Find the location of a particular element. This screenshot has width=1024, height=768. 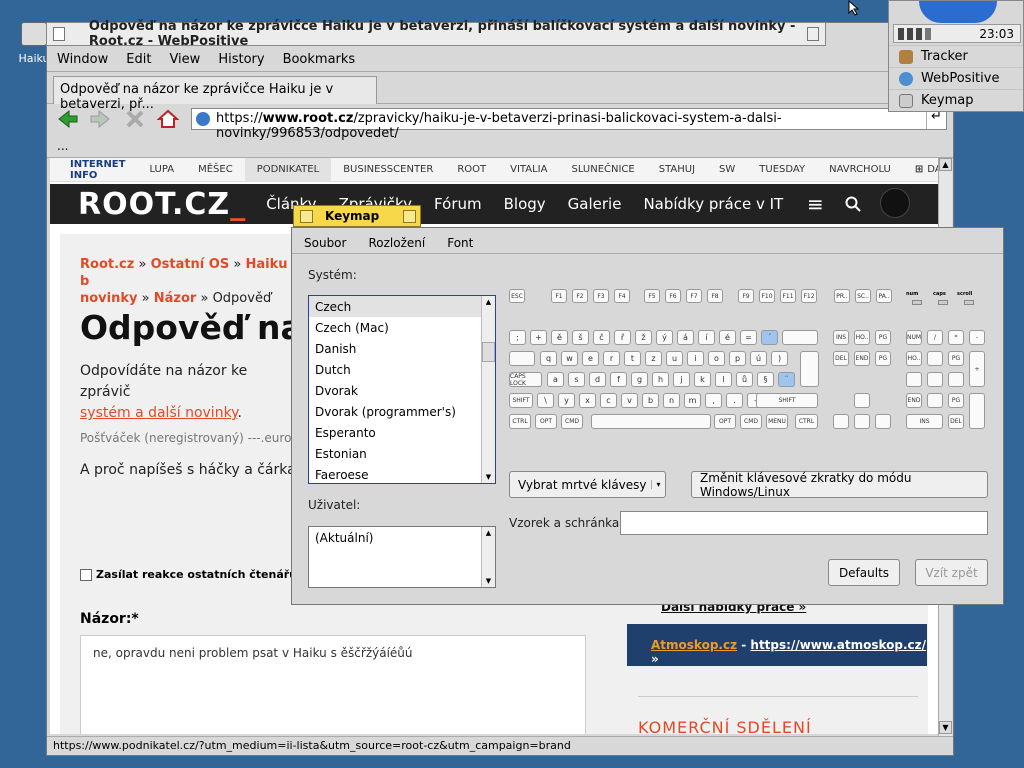

list-item: Esperanto is located at coordinates (402, 432).